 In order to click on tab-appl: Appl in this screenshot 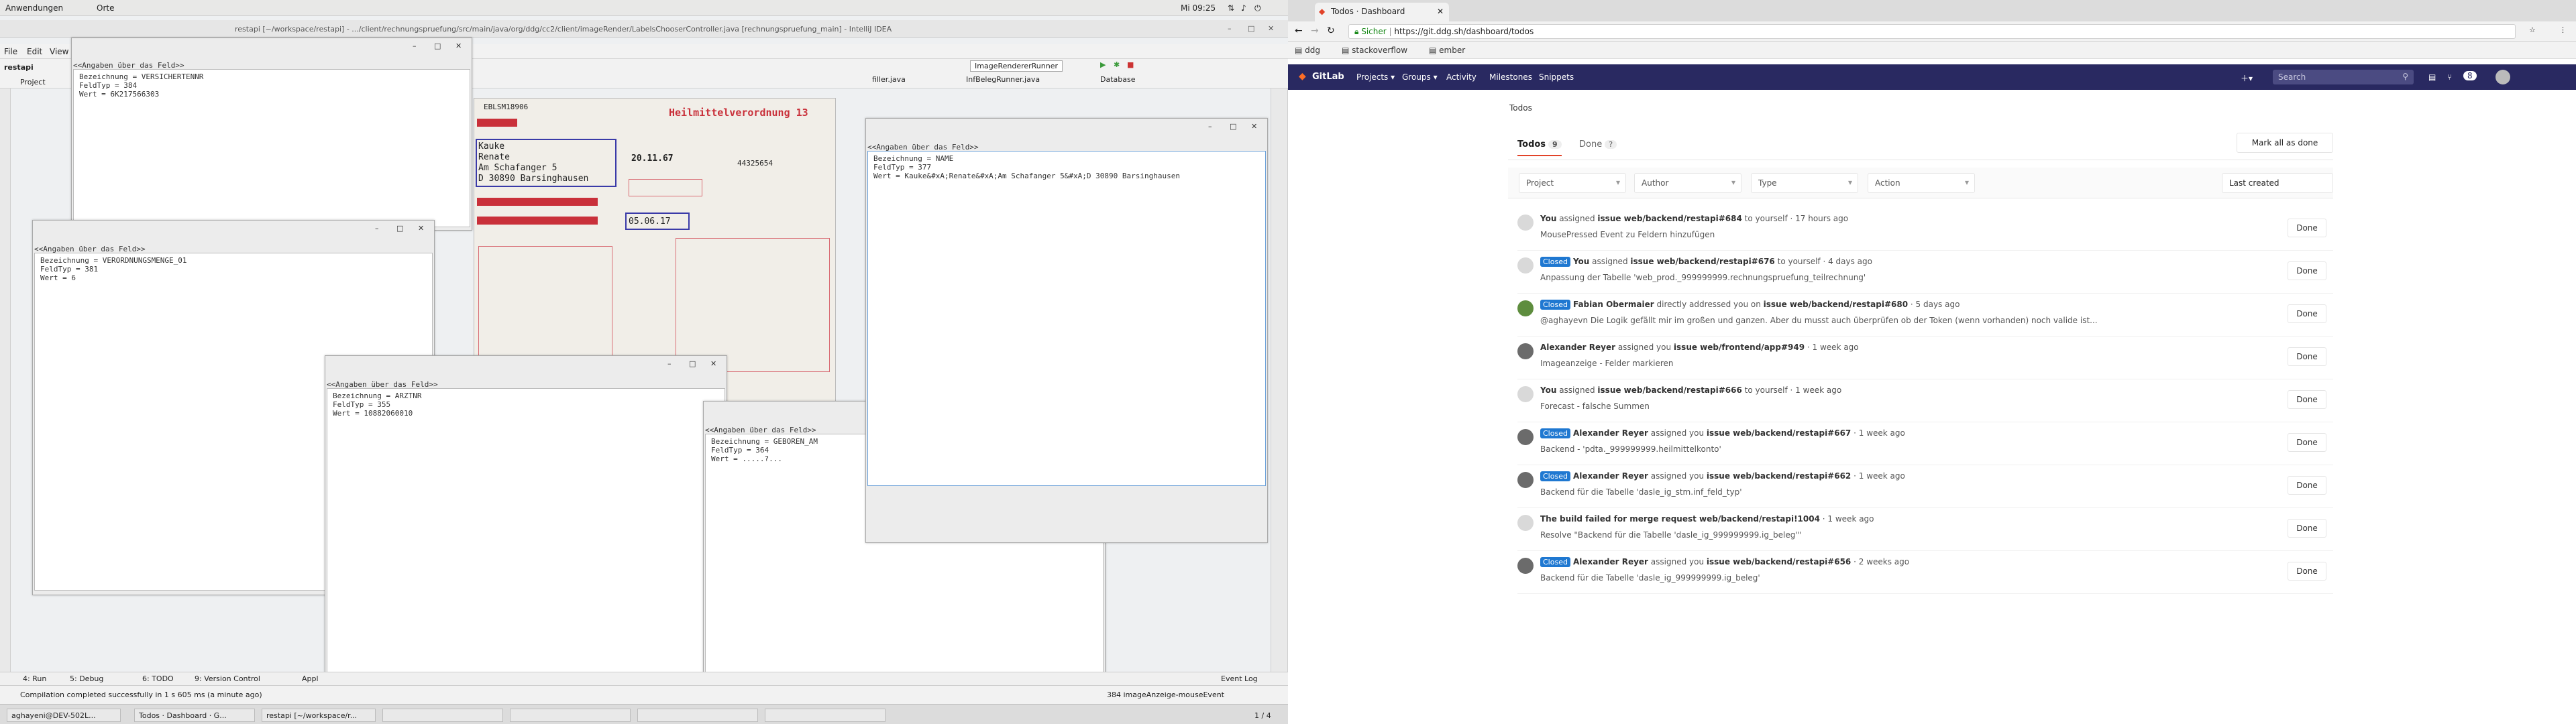, I will do `click(310, 678)`.